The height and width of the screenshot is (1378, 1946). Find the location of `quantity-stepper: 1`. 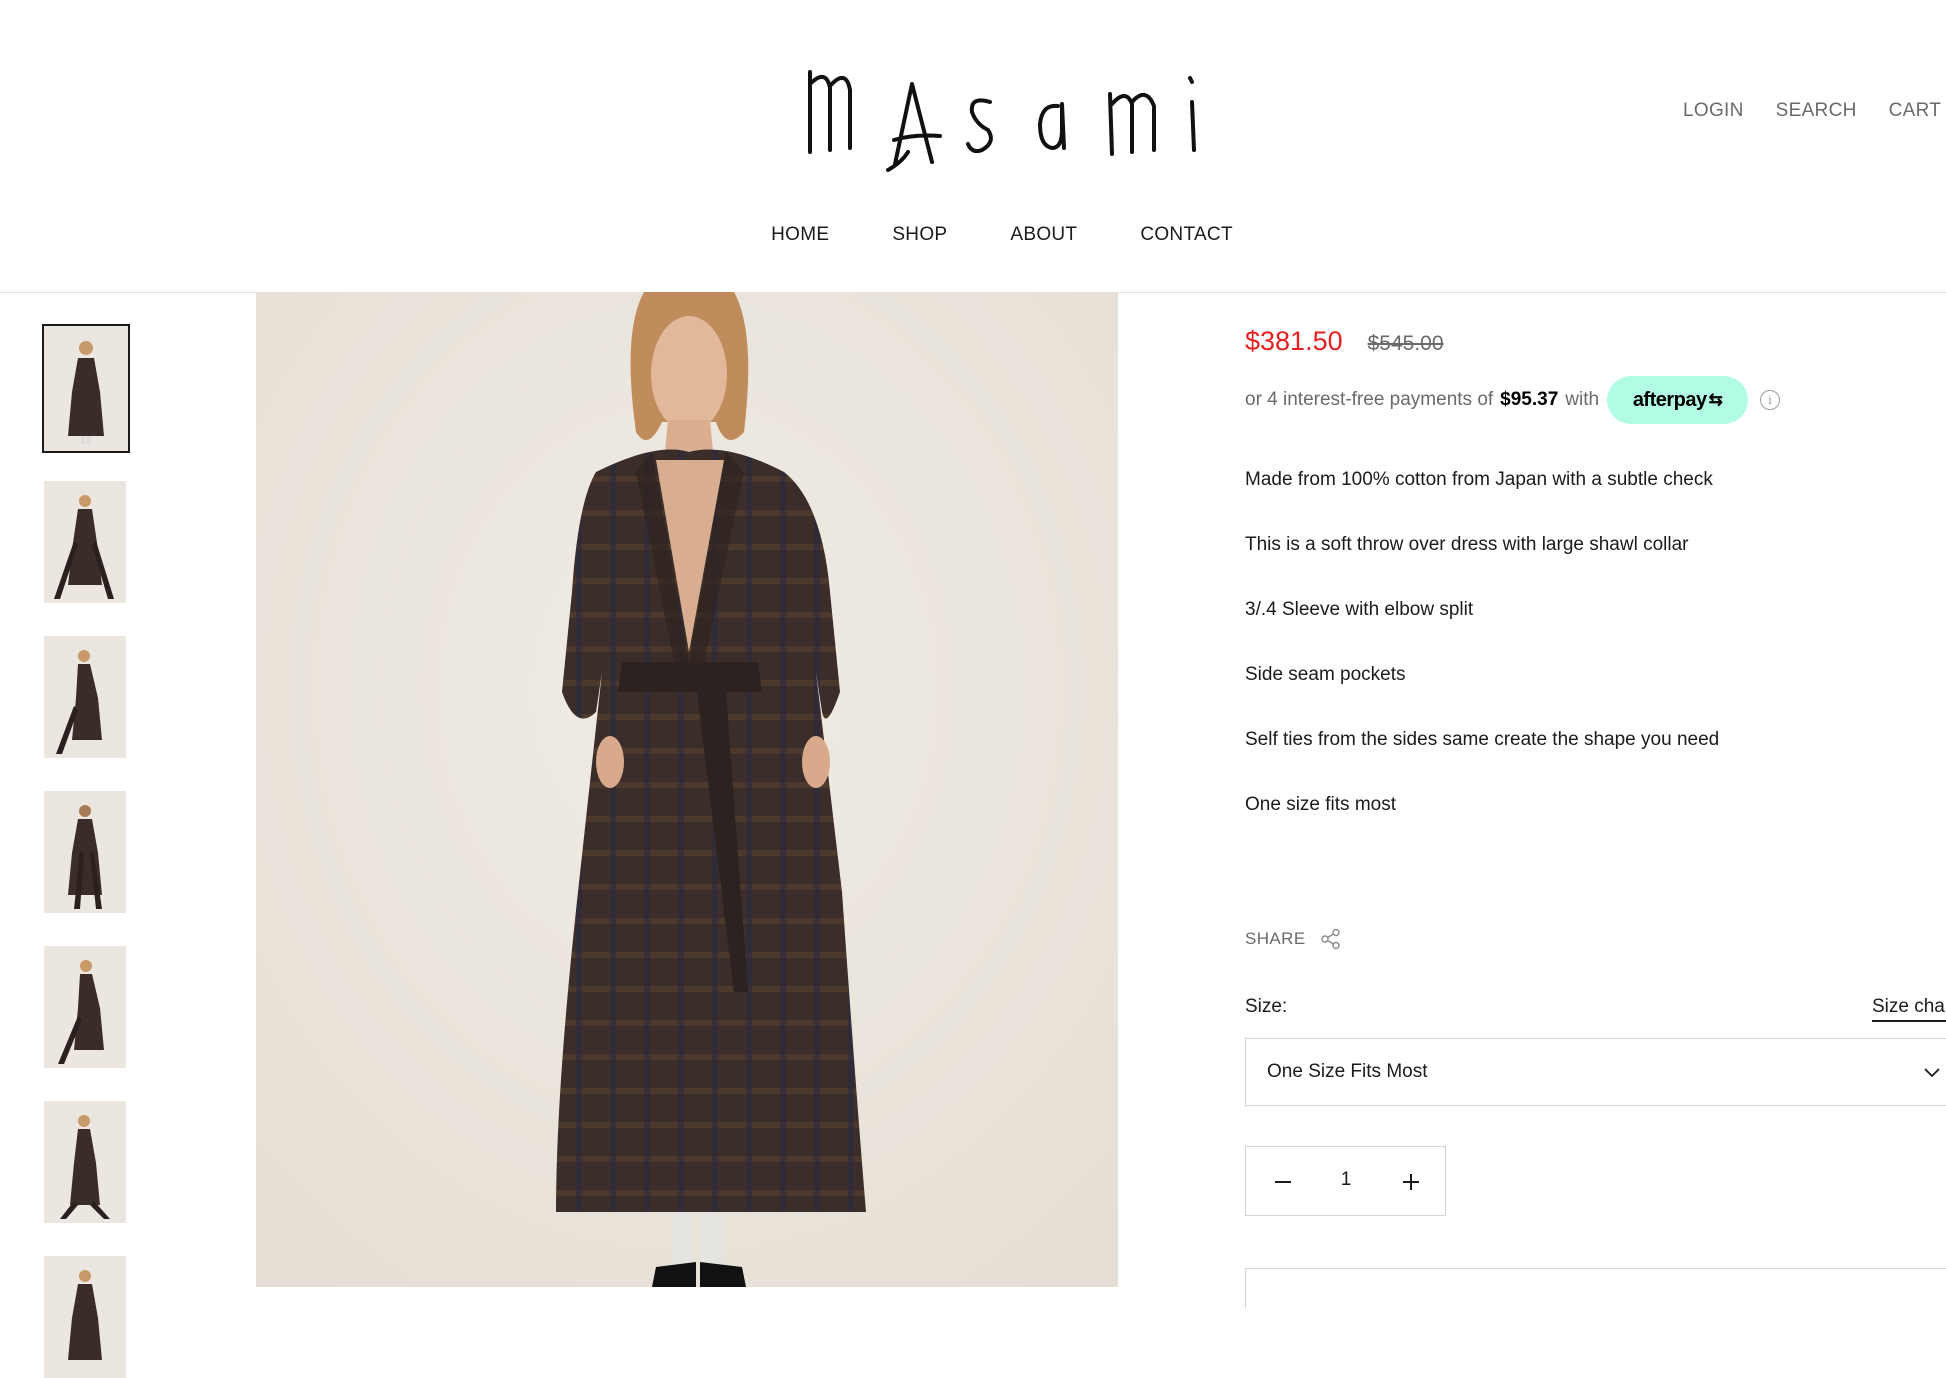

quantity-stepper: 1 is located at coordinates (1345, 1181).